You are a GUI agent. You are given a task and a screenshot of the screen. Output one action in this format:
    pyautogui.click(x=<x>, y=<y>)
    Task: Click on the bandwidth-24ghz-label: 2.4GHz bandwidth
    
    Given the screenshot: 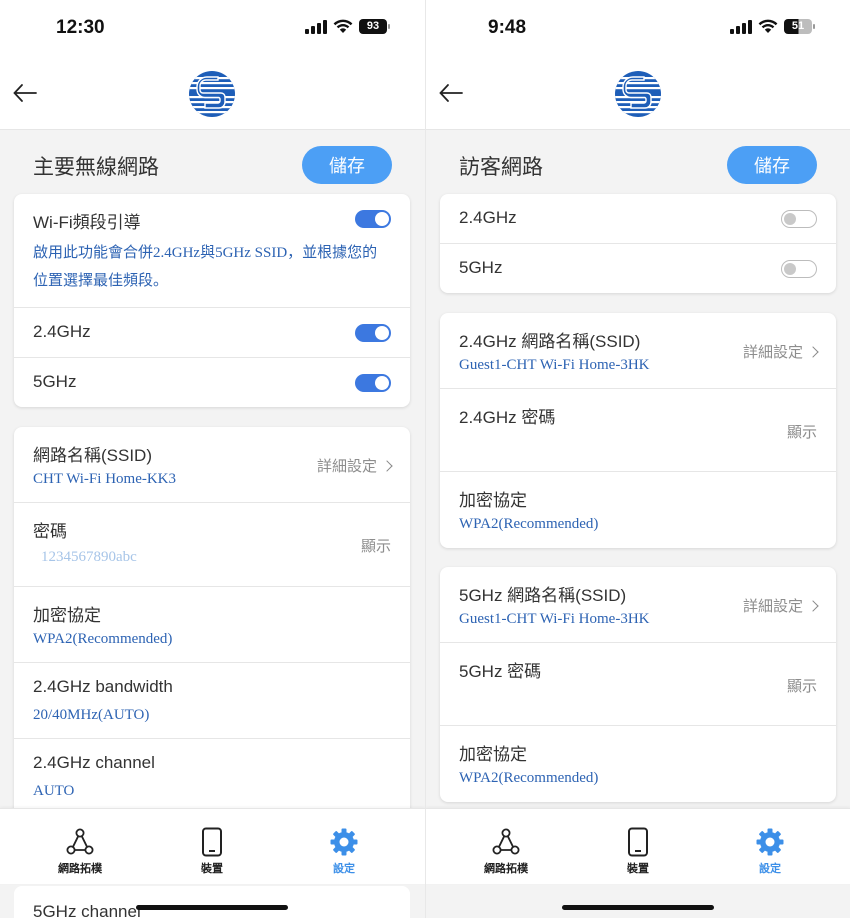 What is the action you would take?
    pyautogui.click(x=103, y=686)
    